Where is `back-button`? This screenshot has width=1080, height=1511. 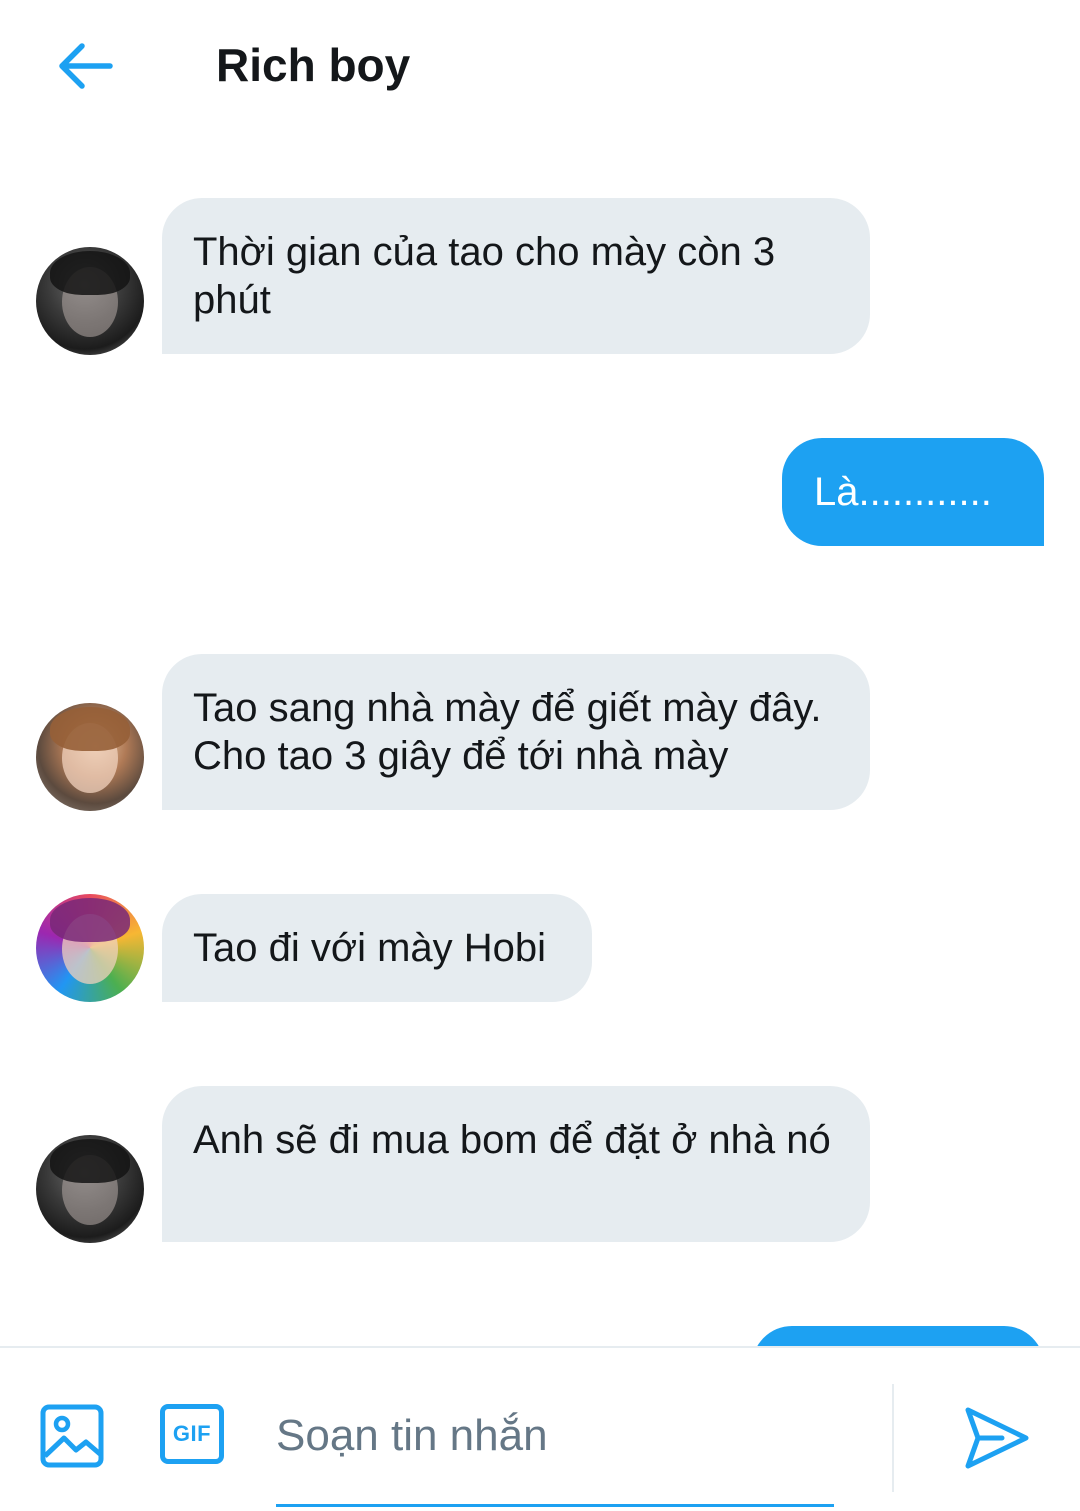 back-button is located at coordinates (84, 66).